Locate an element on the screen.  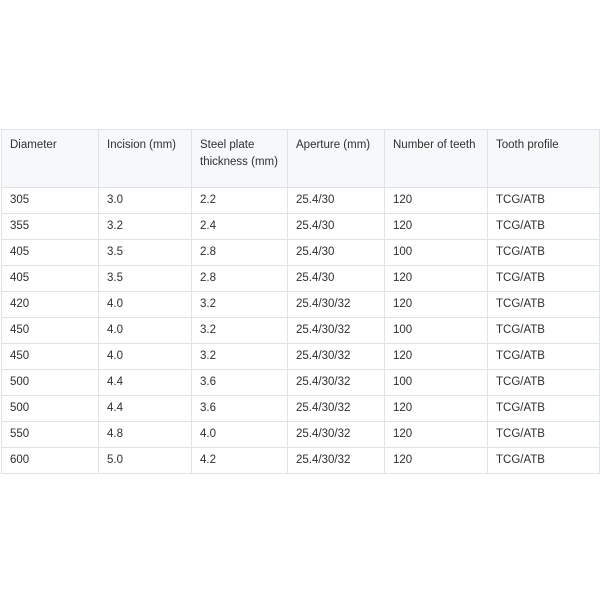
cell-incision: 5.0 is located at coordinates (145, 460).